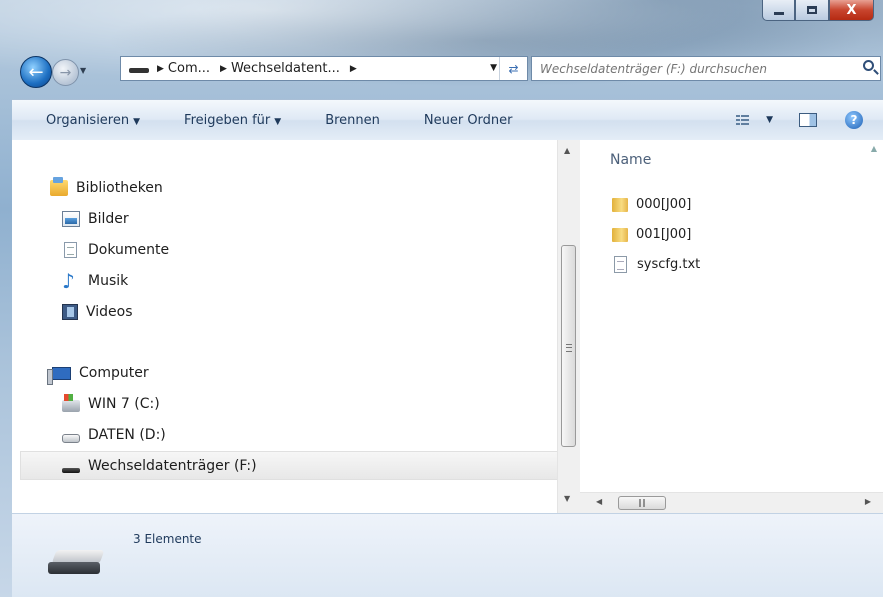 The height and width of the screenshot is (597, 883). Describe the element at coordinates (868, 501) in the screenshot. I see `scroll-right-arrow-icon: ▶` at that location.